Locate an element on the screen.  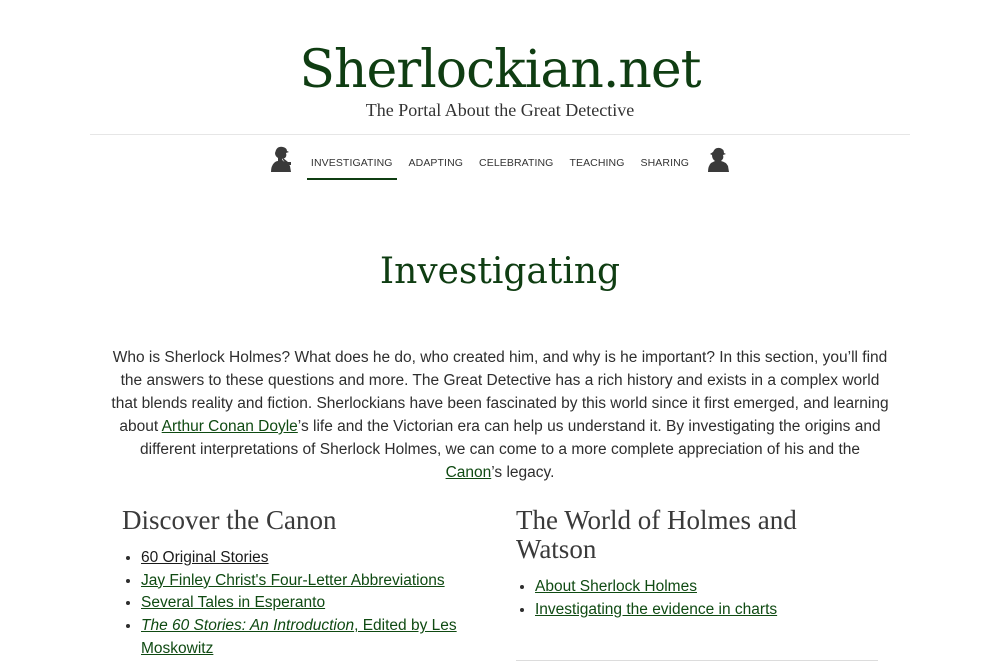
world-heading: The World of Holmes and Watson is located at coordinates (656, 534).